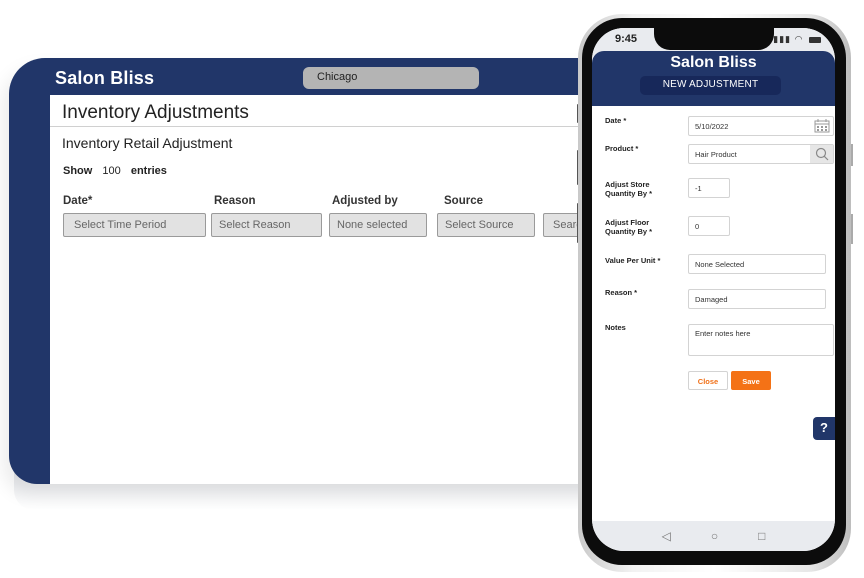  What do you see at coordinates (821, 154) in the screenshot?
I see `search-icon` at bounding box center [821, 154].